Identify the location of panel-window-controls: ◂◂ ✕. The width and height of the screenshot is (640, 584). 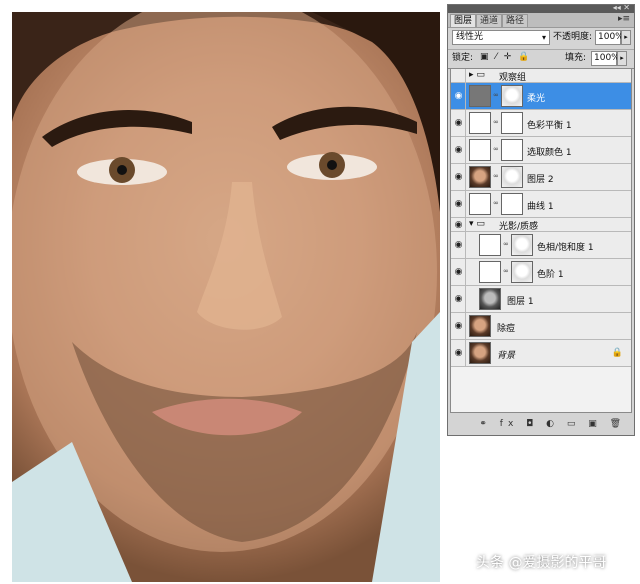
(621, 7).